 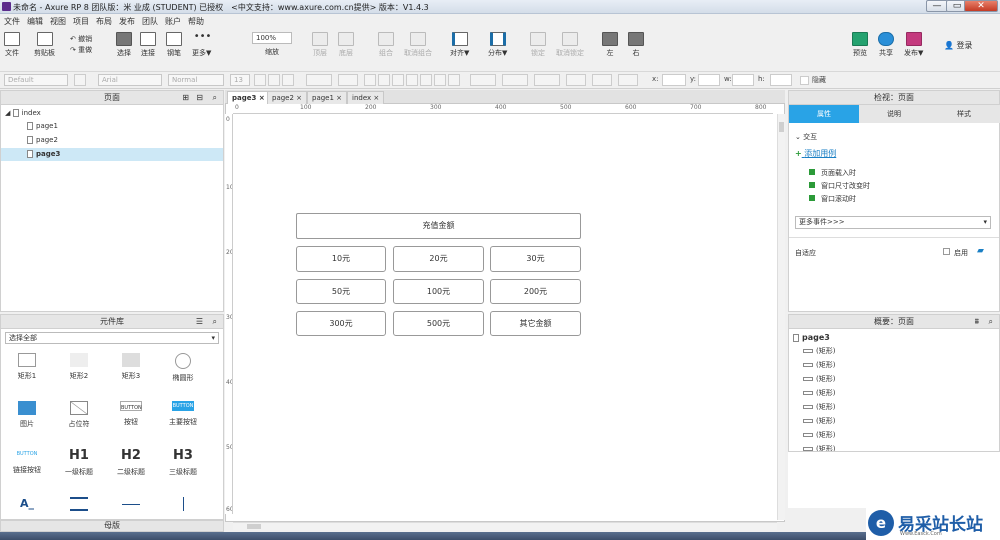 I want to click on event-page-load: 页面载入时, so click(x=832, y=173).